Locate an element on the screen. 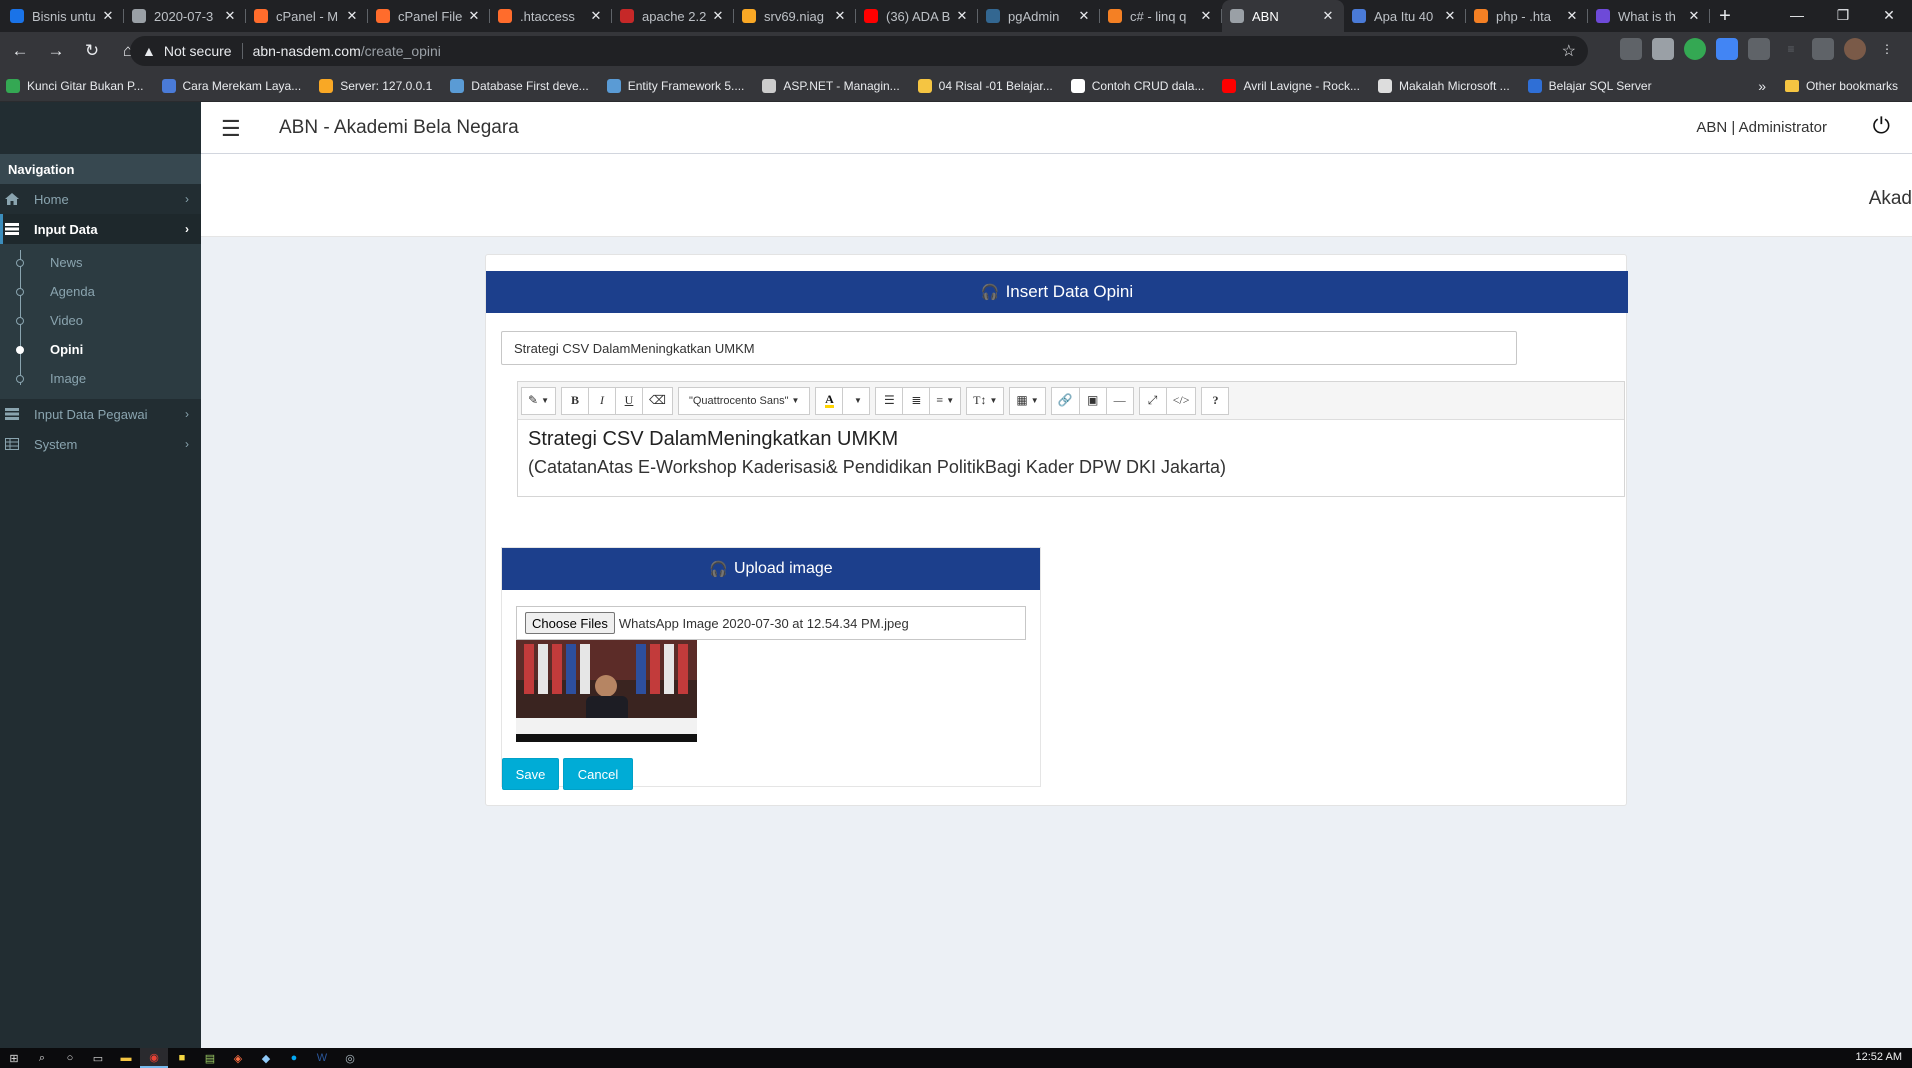  other-bookmarks: Other bookmarks is located at coordinates (1841, 86).